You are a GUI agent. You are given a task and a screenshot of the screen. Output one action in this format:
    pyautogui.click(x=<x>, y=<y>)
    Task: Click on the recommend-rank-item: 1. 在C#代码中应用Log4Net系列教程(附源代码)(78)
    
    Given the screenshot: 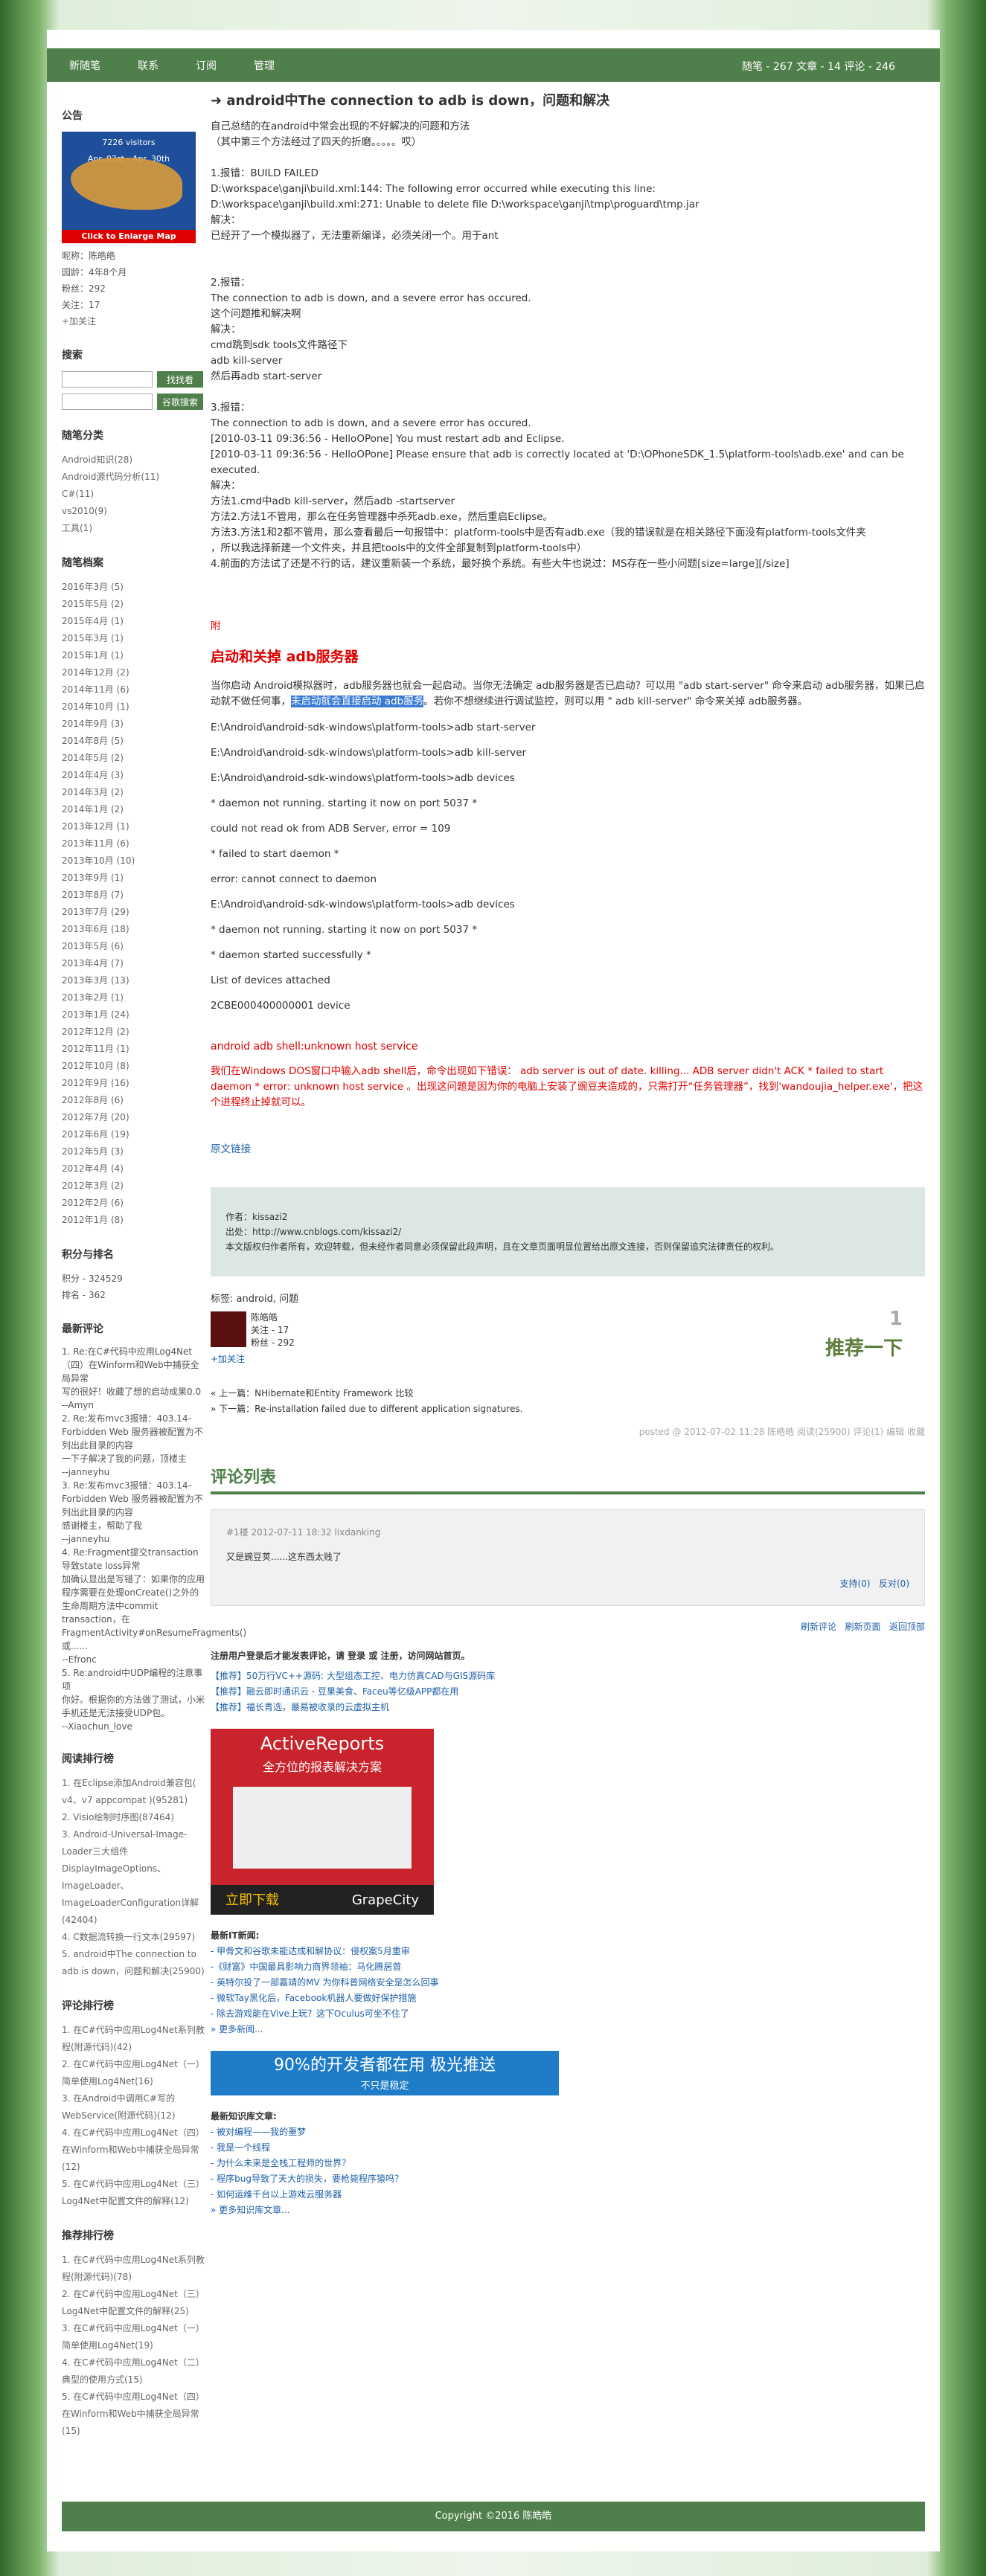 What is the action you would take?
    pyautogui.click(x=134, y=2269)
    